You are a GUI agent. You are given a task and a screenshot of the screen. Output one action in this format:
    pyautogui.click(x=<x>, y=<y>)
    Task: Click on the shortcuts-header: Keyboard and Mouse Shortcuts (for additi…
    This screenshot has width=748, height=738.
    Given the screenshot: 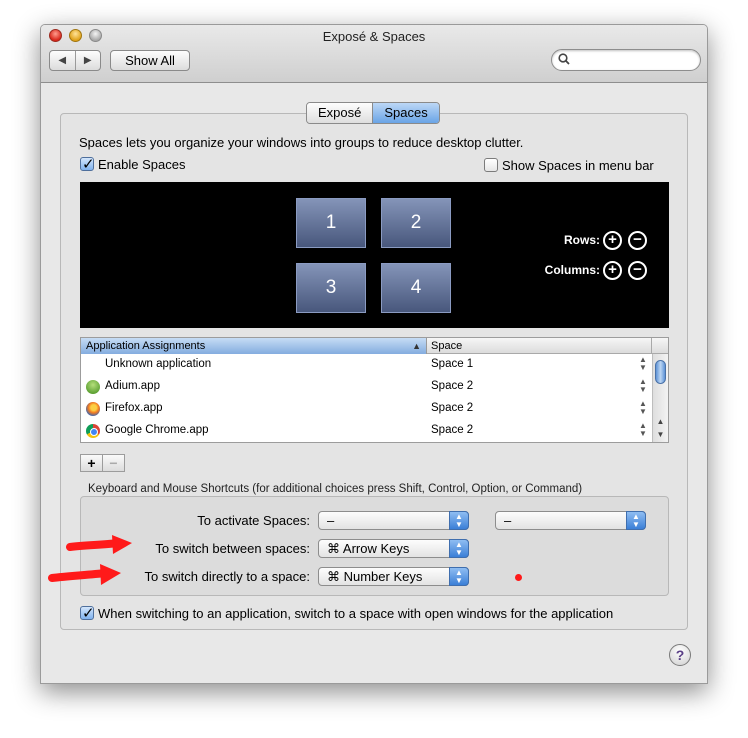 What is the action you would take?
    pyautogui.click(x=335, y=489)
    